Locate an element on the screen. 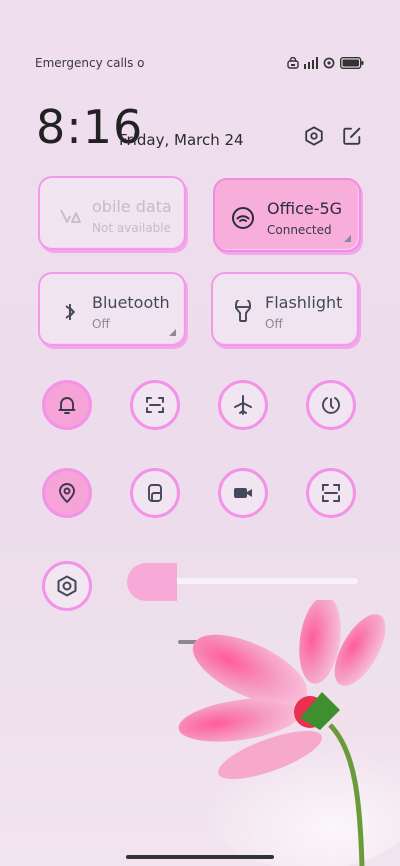 The height and width of the screenshot is (866, 400). scanner-toggle is located at coordinates (331, 493).